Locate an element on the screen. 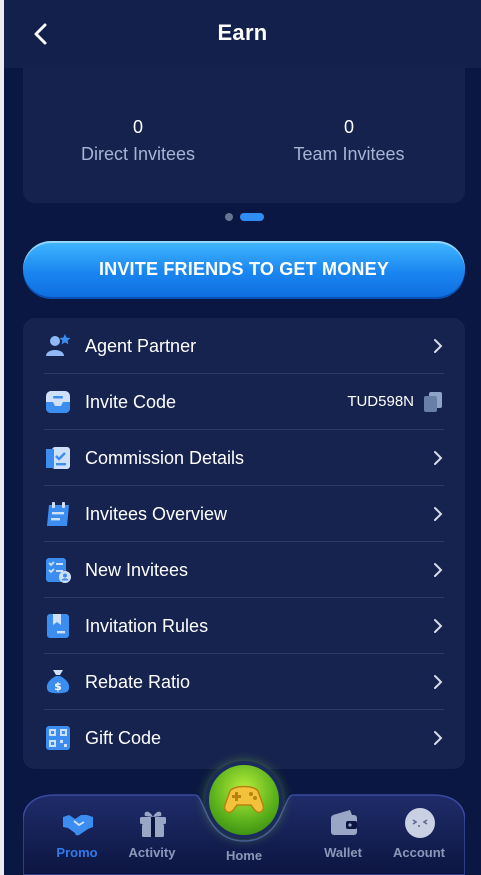 This screenshot has height=875, width=481. home-button is located at coordinates (244, 800).